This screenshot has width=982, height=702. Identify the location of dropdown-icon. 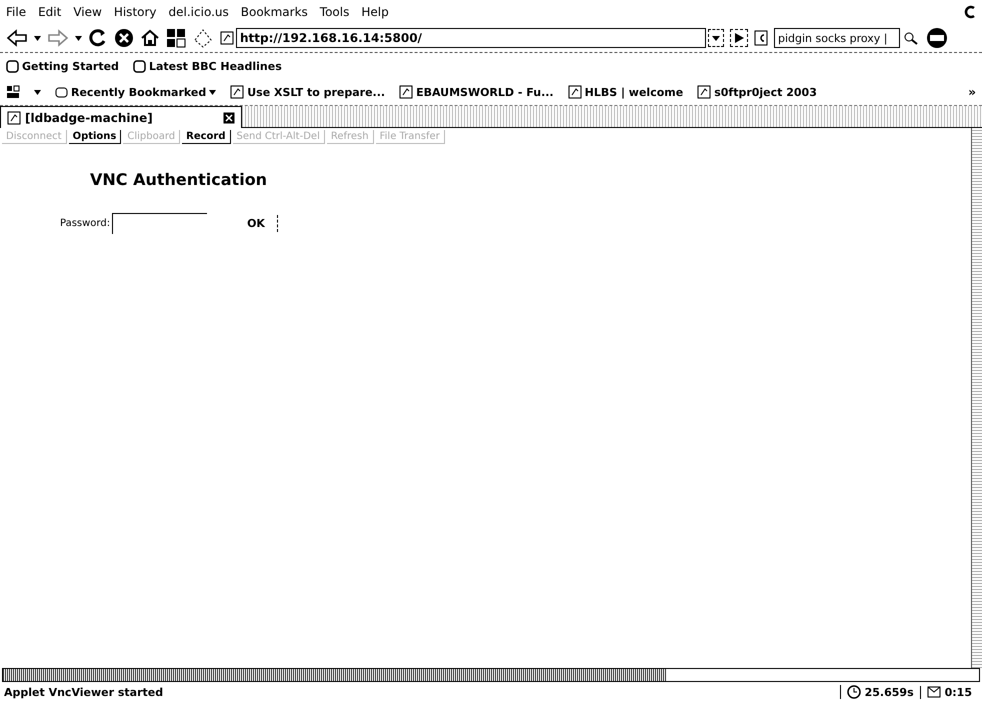
(716, 38).